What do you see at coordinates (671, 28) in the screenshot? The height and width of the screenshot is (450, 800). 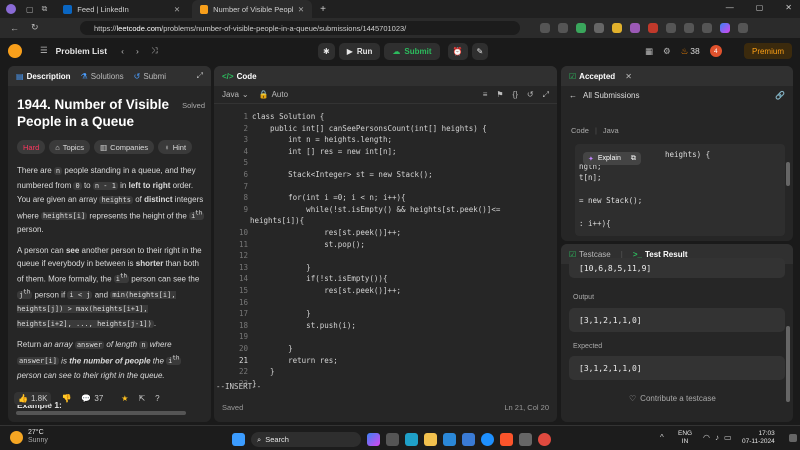 I see `split-screen-icon` at bounding box center [671, 28].